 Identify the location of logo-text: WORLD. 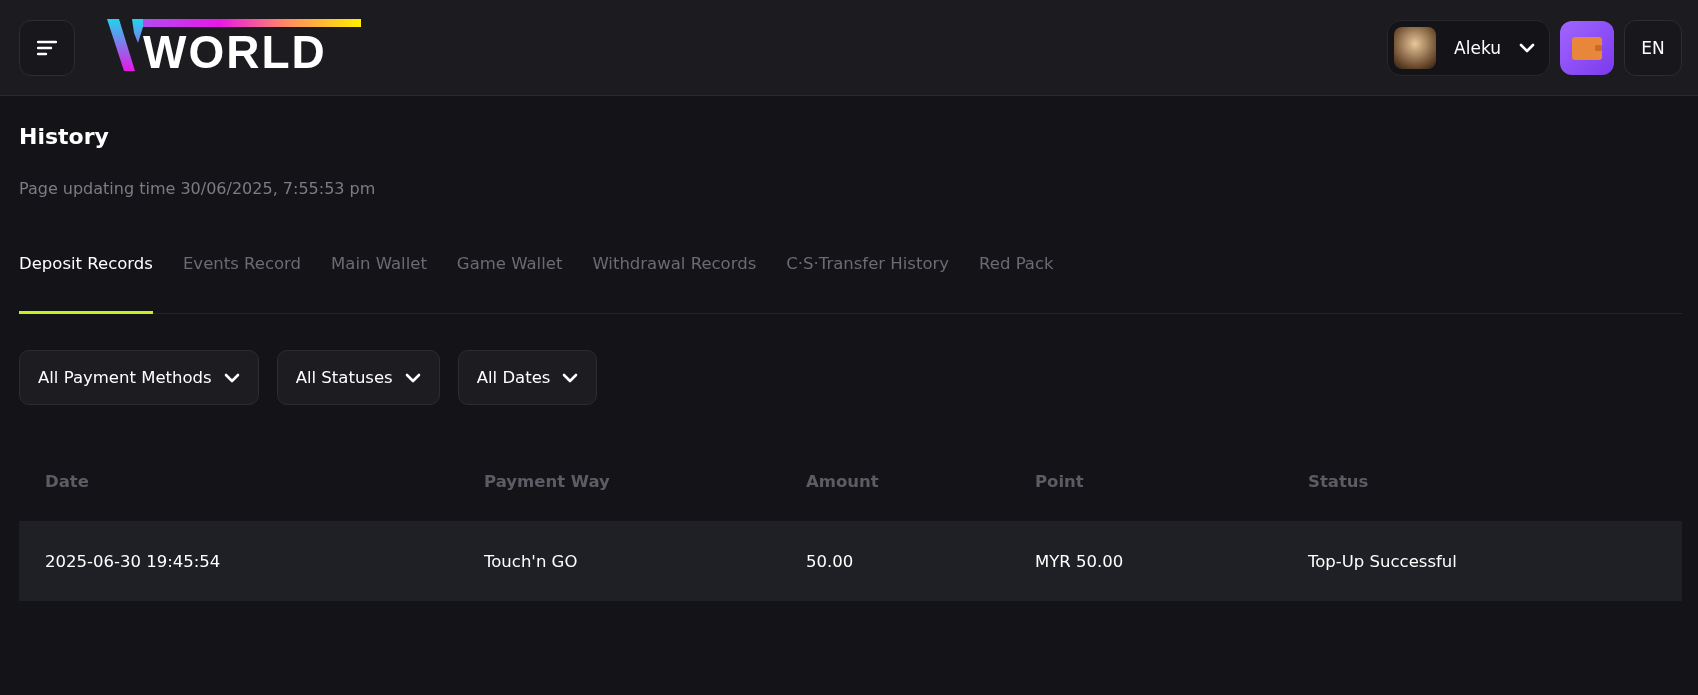
(235, 51).